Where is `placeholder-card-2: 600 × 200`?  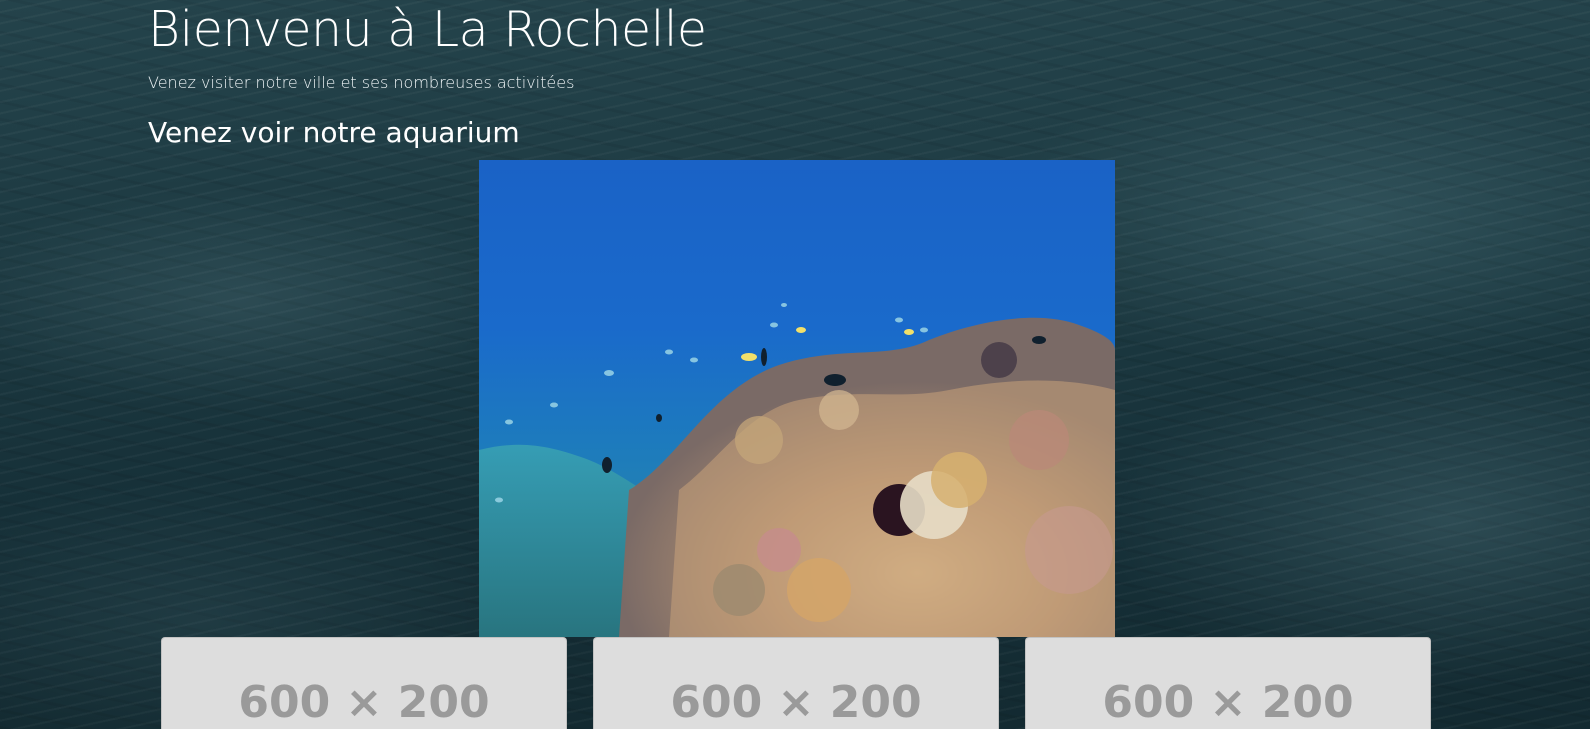 placeholder-card-2: 600 × 200 is located at coordinates (796, 683).